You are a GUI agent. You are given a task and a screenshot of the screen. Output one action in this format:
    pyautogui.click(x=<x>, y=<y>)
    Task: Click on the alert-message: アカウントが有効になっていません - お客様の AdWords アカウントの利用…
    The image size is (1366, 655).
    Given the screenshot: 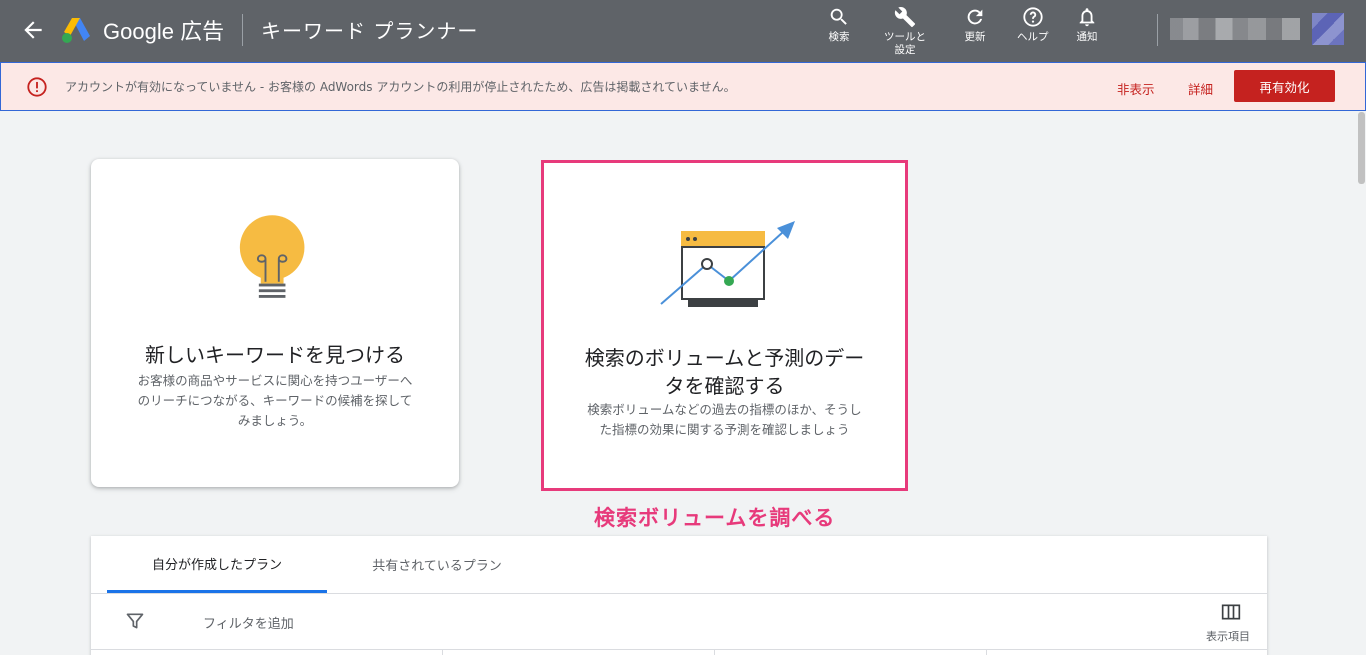 What is the action you would take?
    pyautogui.click(x=400, y=87)
    